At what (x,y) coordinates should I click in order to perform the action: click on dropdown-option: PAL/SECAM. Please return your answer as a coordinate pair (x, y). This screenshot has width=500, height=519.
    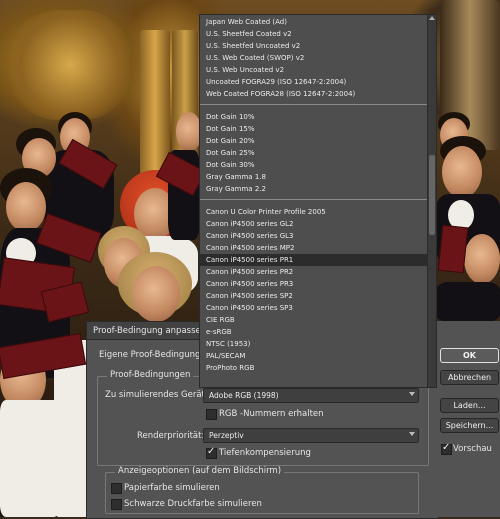
    Looking at the image, I should click on (313, 356).